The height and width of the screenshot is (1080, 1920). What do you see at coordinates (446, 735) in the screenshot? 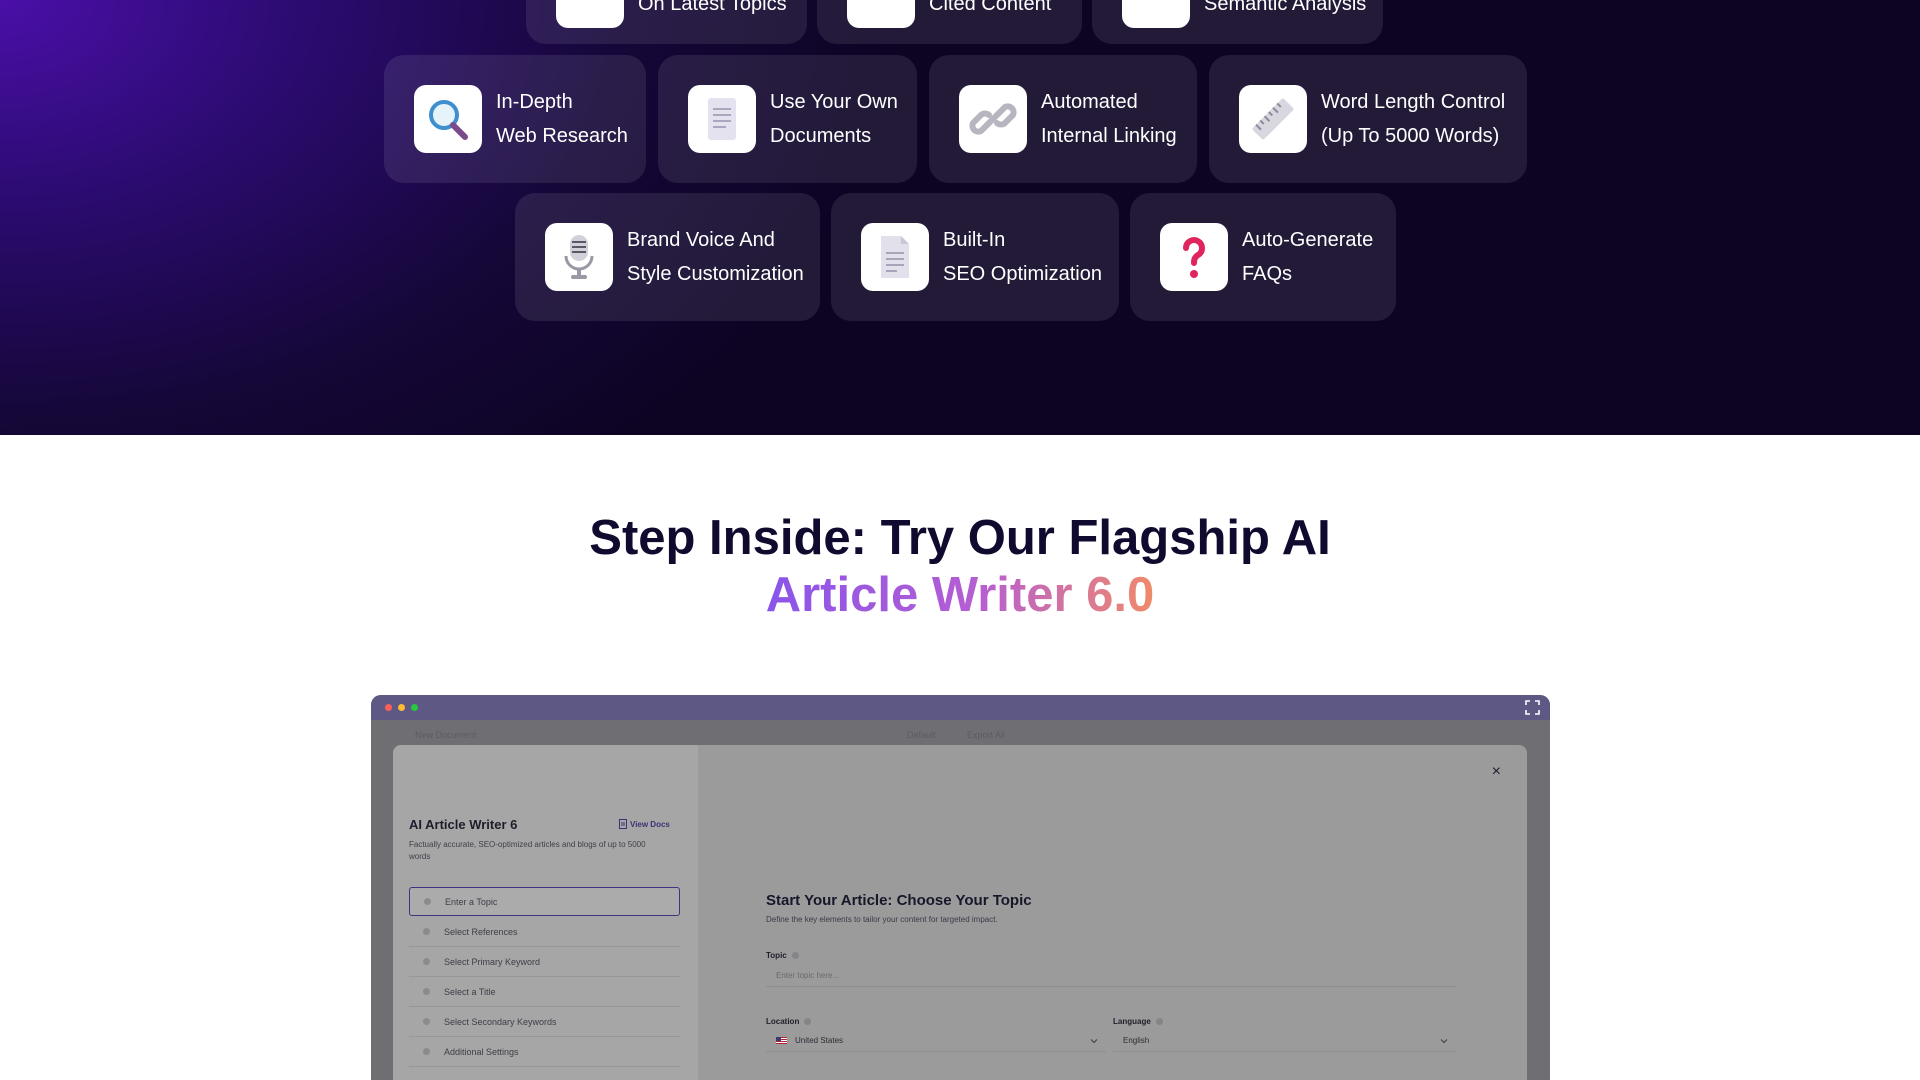
I see `document-title: New Document` at bounding box center [446, 735].